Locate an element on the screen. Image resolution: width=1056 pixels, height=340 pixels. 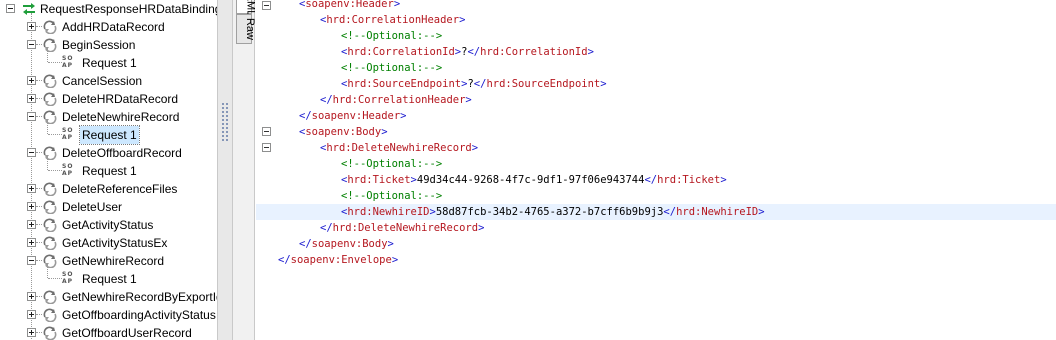
tree-item-operation: GetNewhireRecordByExportId is located at coordinates (108, 297).